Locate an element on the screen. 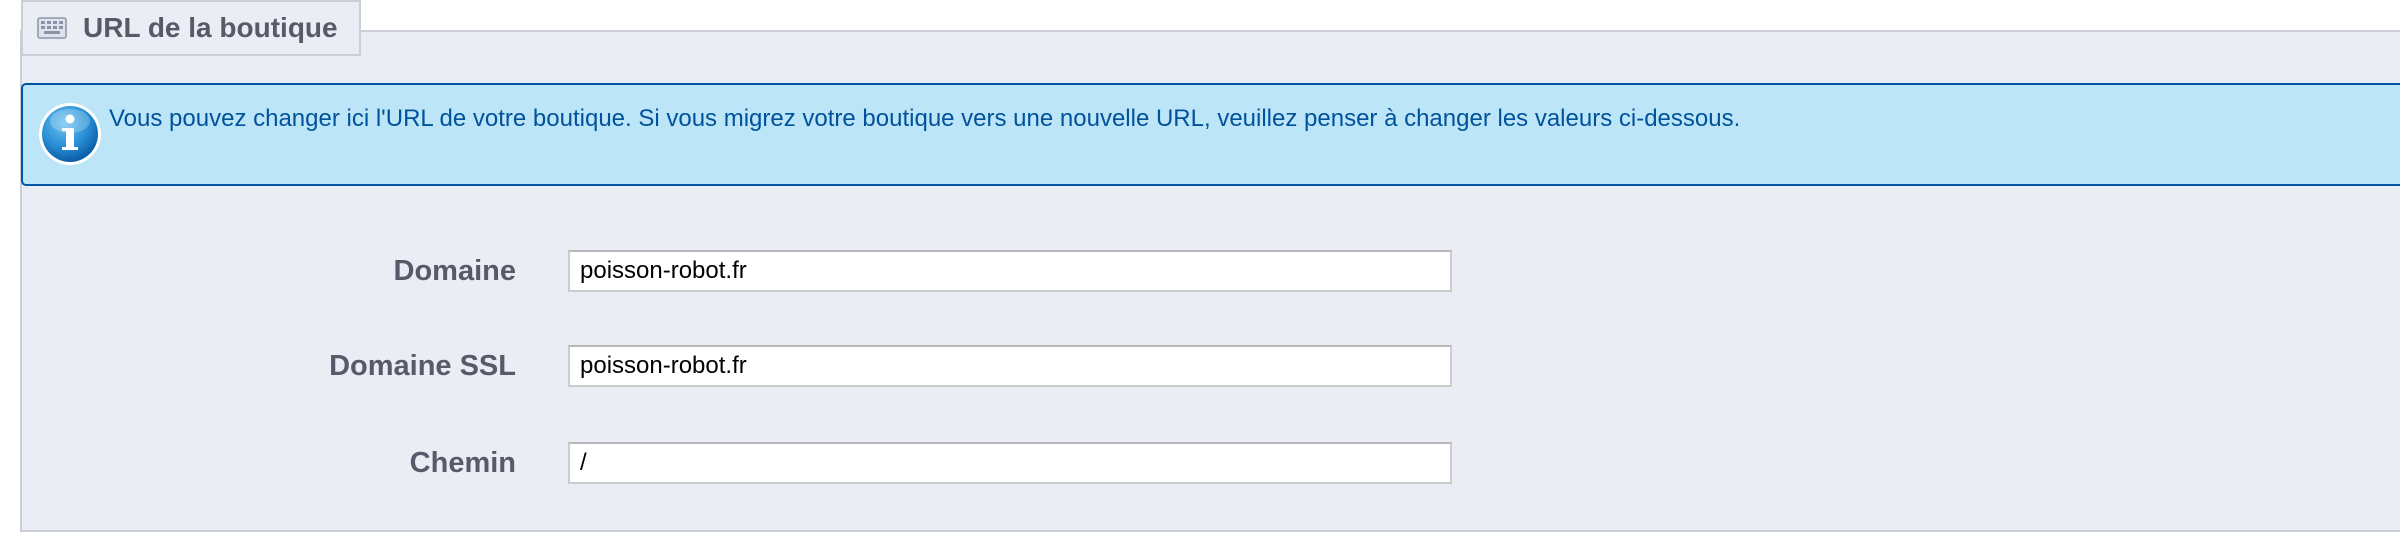 The image size is (2400, 536). section-legend: URL de la boutique is located at coordinates (191, 28).